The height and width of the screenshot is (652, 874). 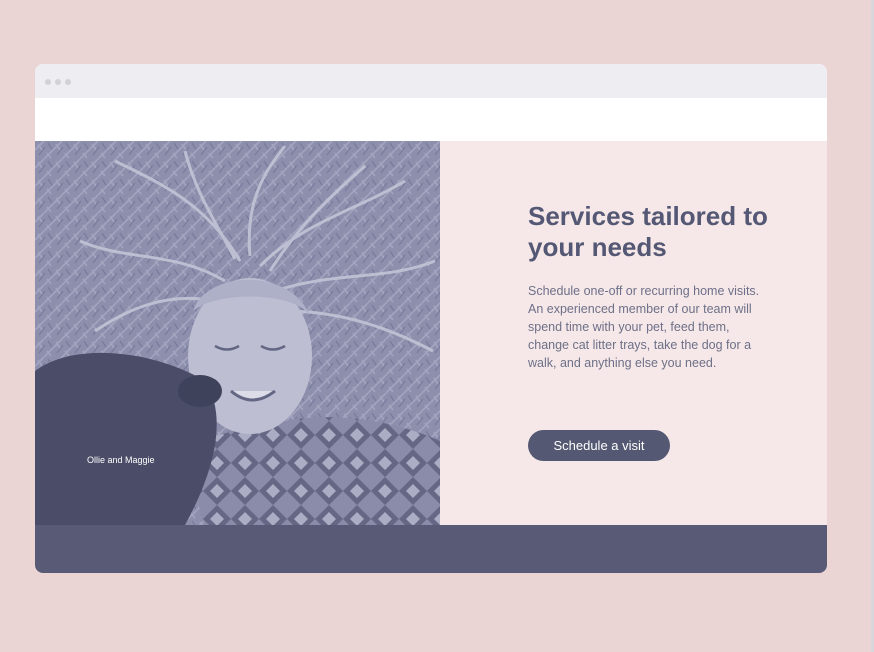 I want to click on page-title: Services tailored to your needs, so click(x=648, y=231).